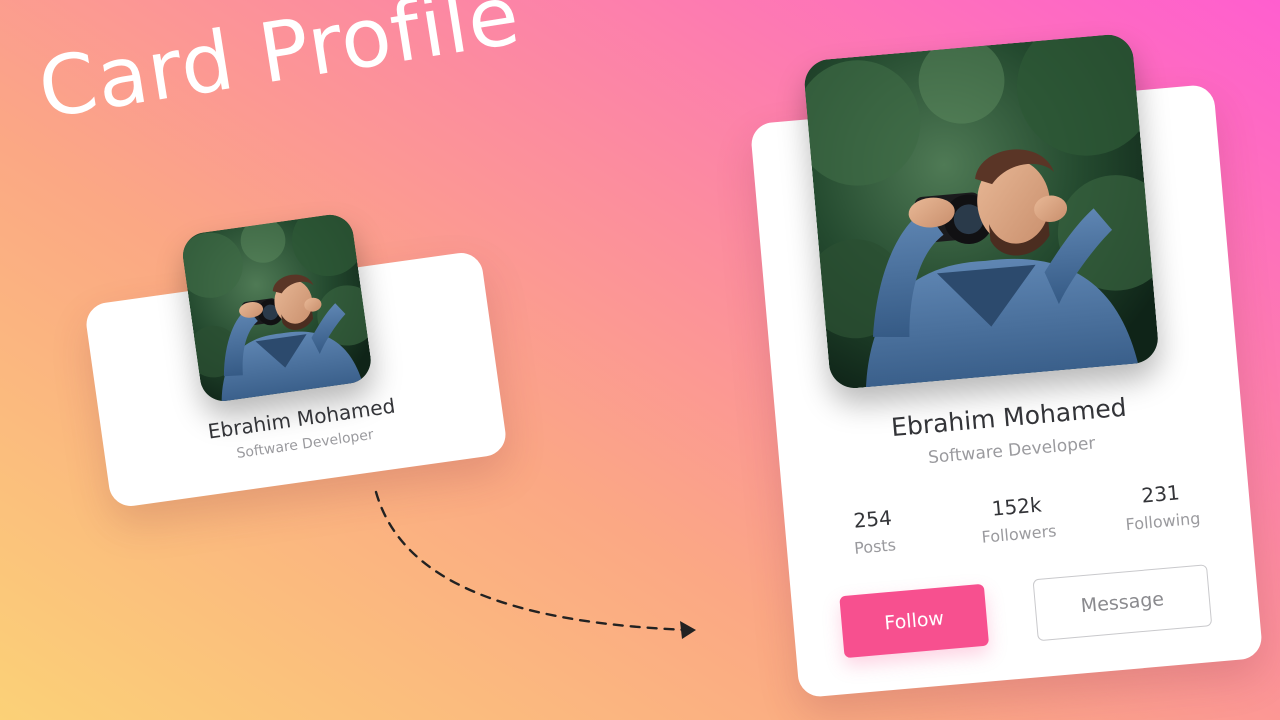  What do you see at coordinates (1019, 534) in the screenshot?
I see `stat-label: Followers` at bounding box center [1019, 534].